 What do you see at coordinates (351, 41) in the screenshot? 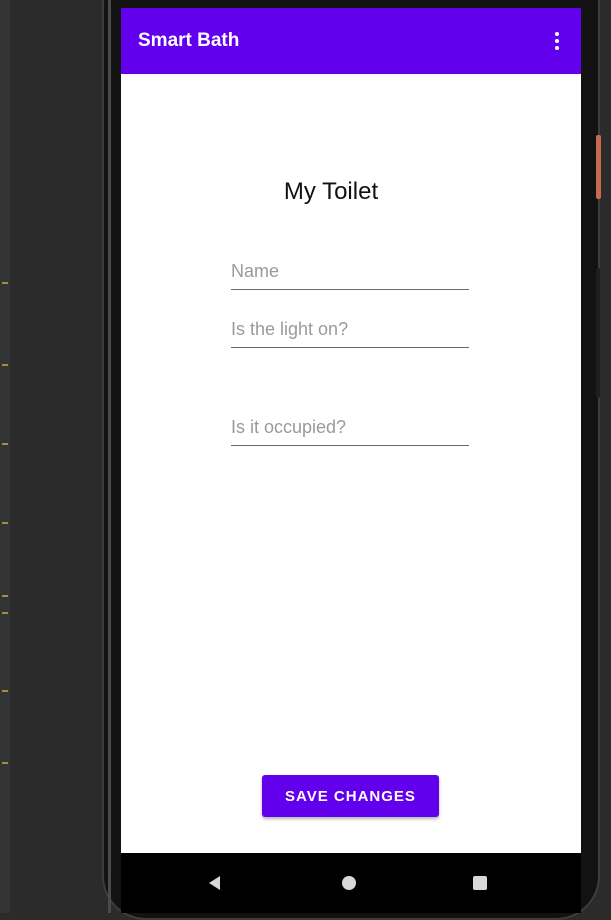
I see `app-bar: Smart Bath` at bounding box center [351, 41].